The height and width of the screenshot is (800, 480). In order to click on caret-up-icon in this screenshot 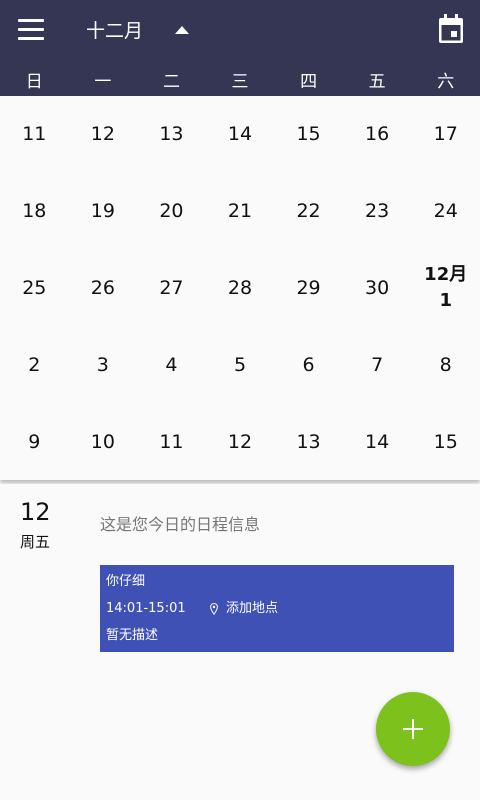, I will do `click(182, 30)`.